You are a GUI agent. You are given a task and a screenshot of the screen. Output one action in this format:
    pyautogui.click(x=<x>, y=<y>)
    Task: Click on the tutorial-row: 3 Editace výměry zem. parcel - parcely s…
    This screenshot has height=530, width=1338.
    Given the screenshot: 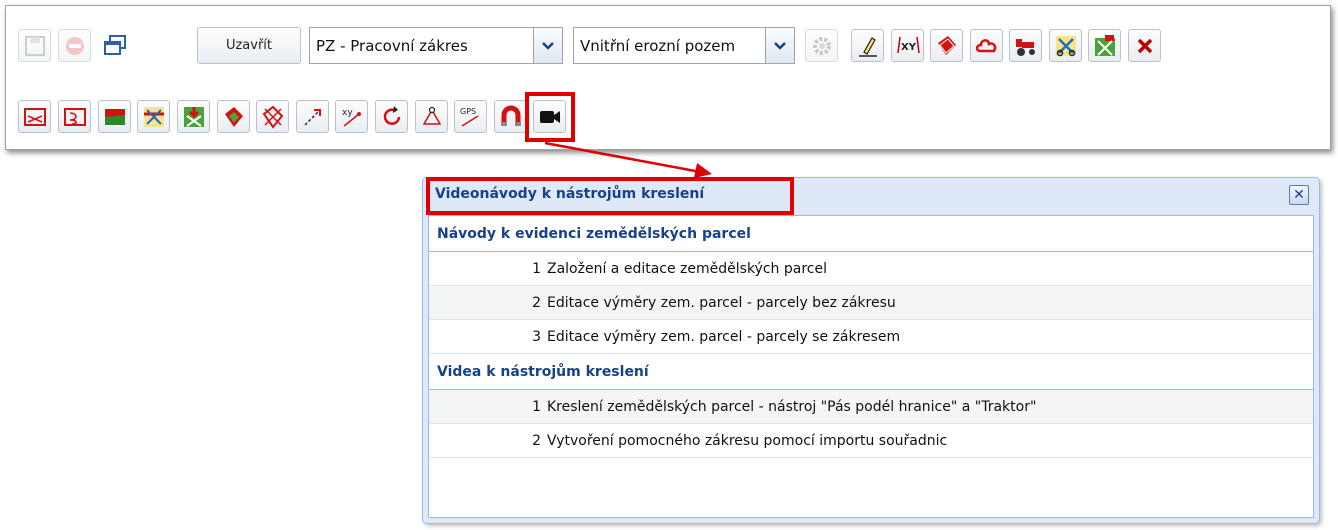 What is the action you would take?
    pyautogui.click(x=871, y=337)
    